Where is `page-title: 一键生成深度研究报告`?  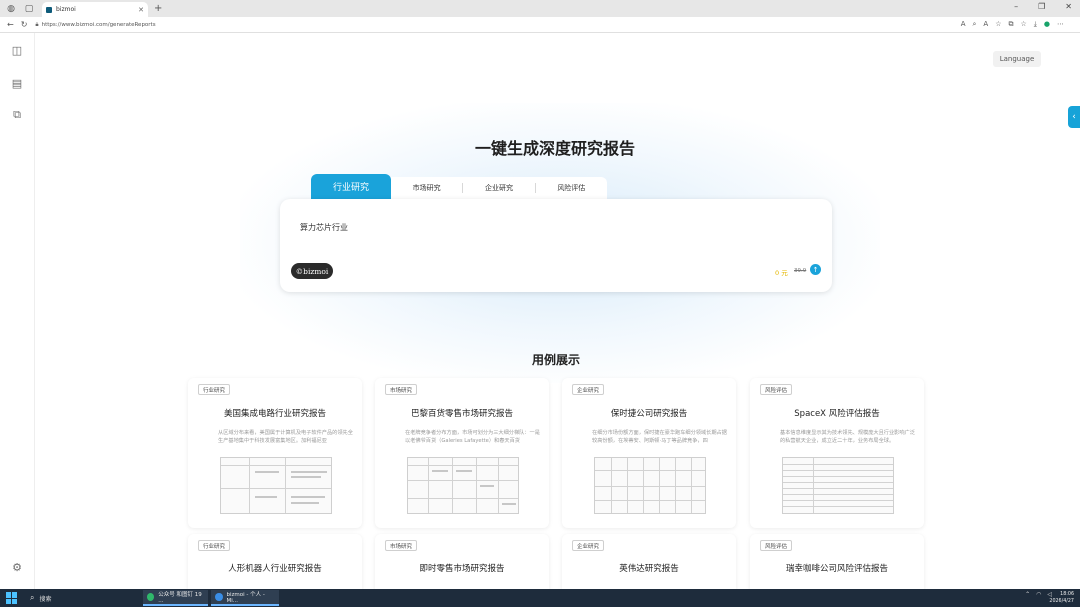
page-title: 一键生成深度研究报告 is located at coordinates (554, 148).